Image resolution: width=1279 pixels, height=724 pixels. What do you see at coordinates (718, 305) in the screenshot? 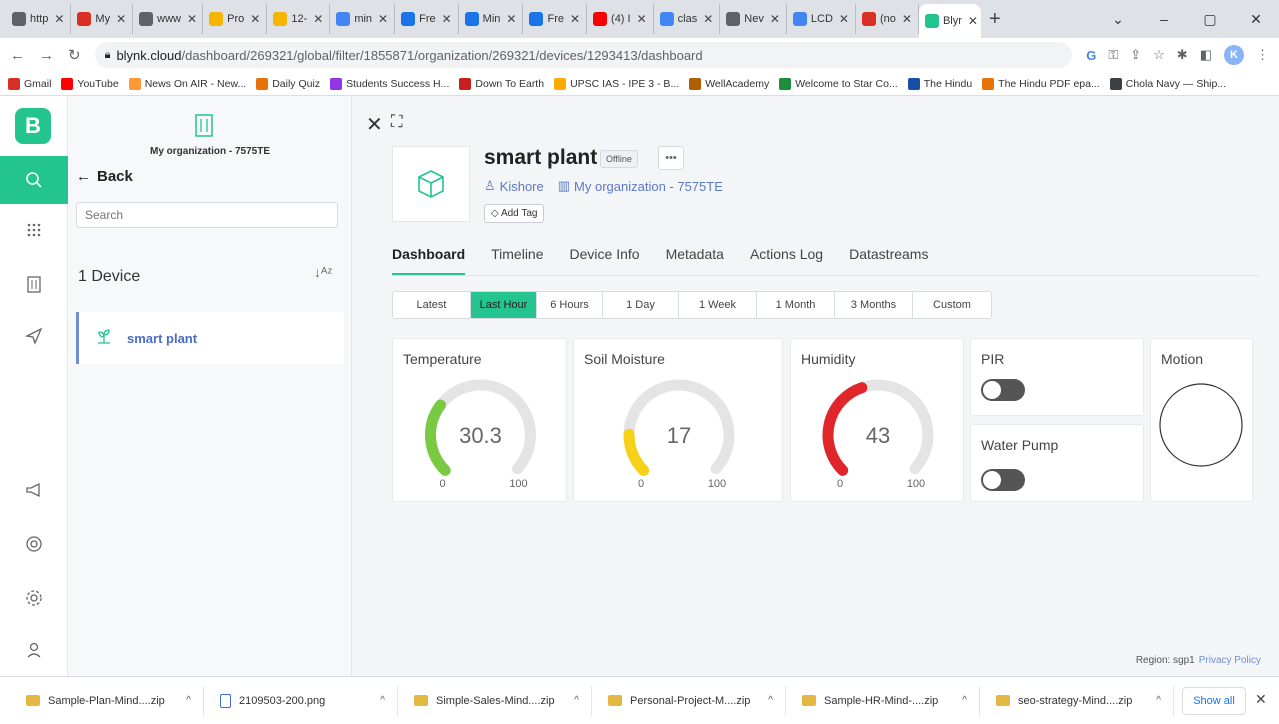
I see `range-1-week: 1 Week` at bounding box center [718, 305].